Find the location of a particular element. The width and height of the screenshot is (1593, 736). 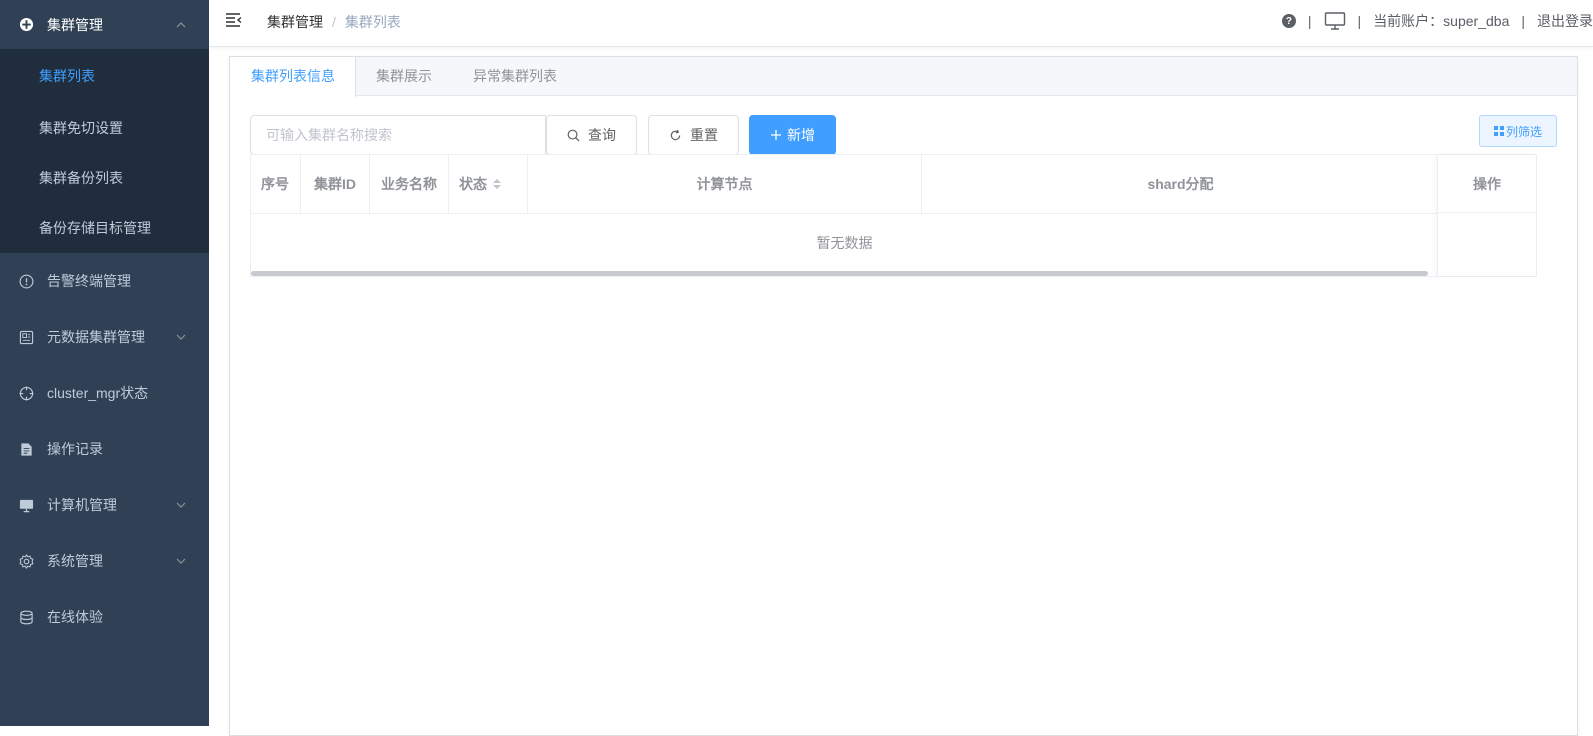

submenu-item-backup-storage: 备份存储目标管理 is located at coordinates (104, 228).